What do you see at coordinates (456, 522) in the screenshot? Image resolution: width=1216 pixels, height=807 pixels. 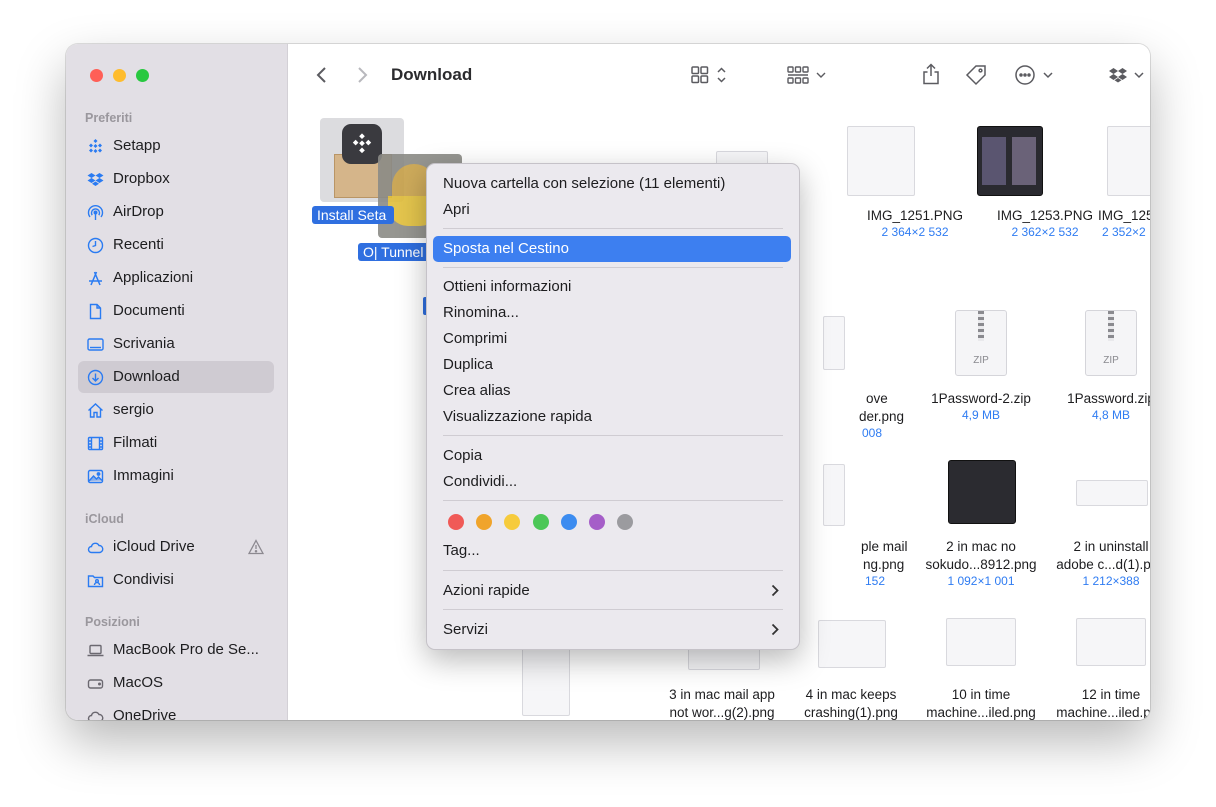 I see `tag-color-red` at bounding box center [456, 522].